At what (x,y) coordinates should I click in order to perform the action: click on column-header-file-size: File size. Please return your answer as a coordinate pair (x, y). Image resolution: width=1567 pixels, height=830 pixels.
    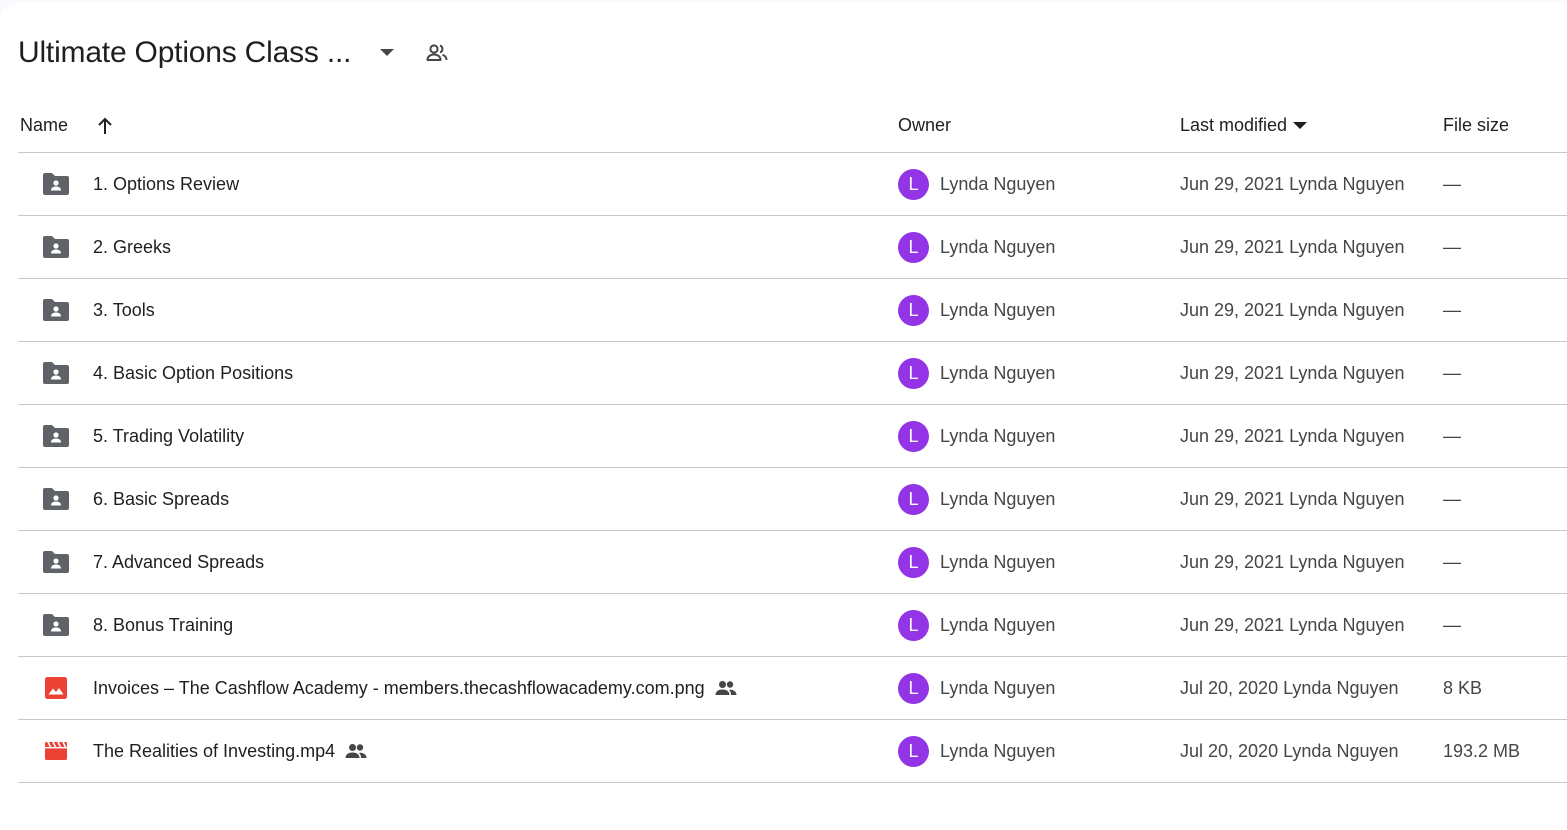
    Looking at the image, I should click on (1476, 126).